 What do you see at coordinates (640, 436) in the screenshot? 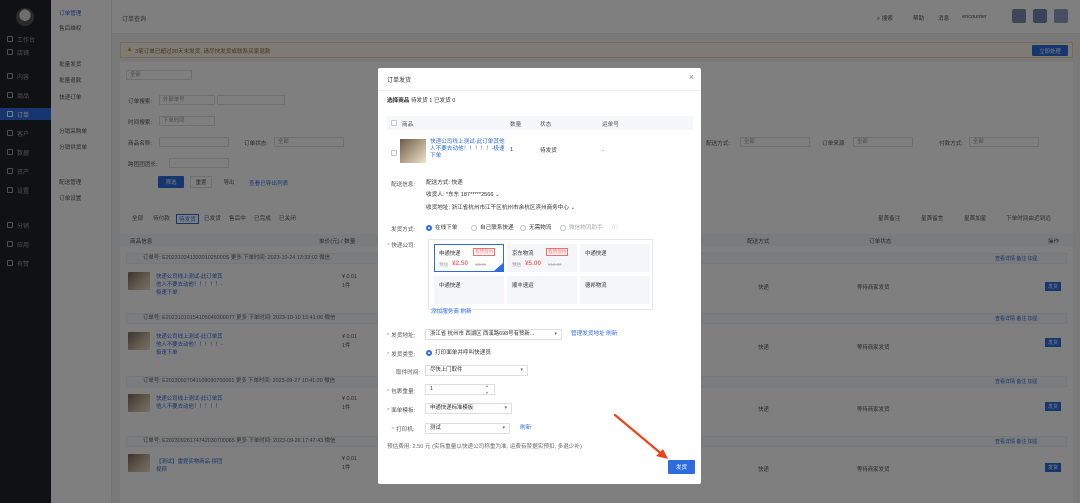
I see `annotation-arrow-icon` at bounding box center [640, 436].